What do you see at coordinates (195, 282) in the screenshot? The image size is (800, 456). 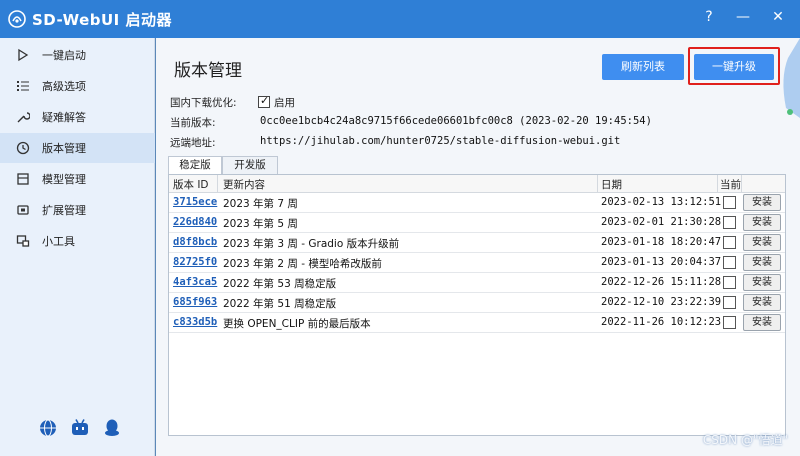 I see `version-id-link: 4af3ca5` at bounding box center [195, 282].